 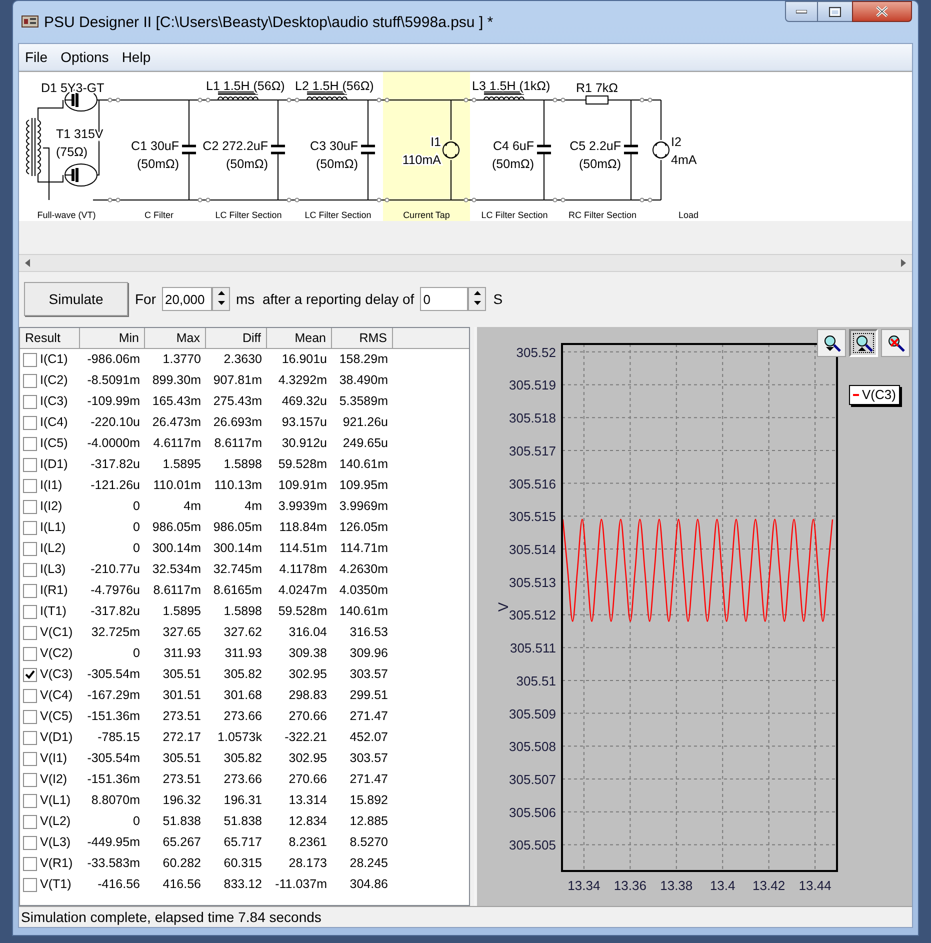 I want to click on component-label: (75Ω), so click(x=72, y=152).